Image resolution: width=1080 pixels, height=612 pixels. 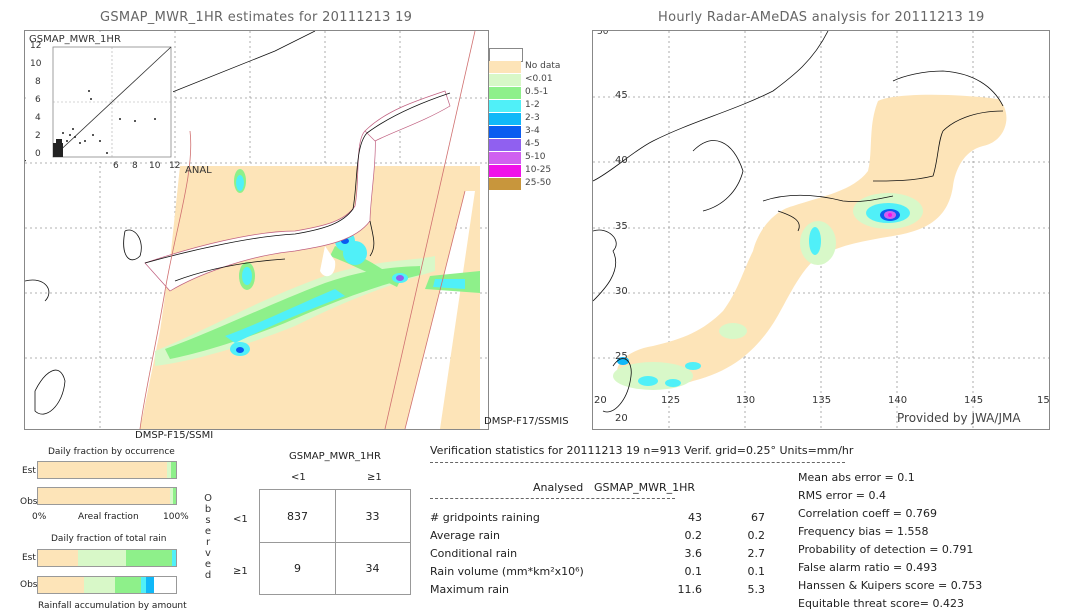 What do you see at coordinates (842, 495) in the screenshot?
I see `score-line: RMS error = 0.4` at bounding box center [842, 495].